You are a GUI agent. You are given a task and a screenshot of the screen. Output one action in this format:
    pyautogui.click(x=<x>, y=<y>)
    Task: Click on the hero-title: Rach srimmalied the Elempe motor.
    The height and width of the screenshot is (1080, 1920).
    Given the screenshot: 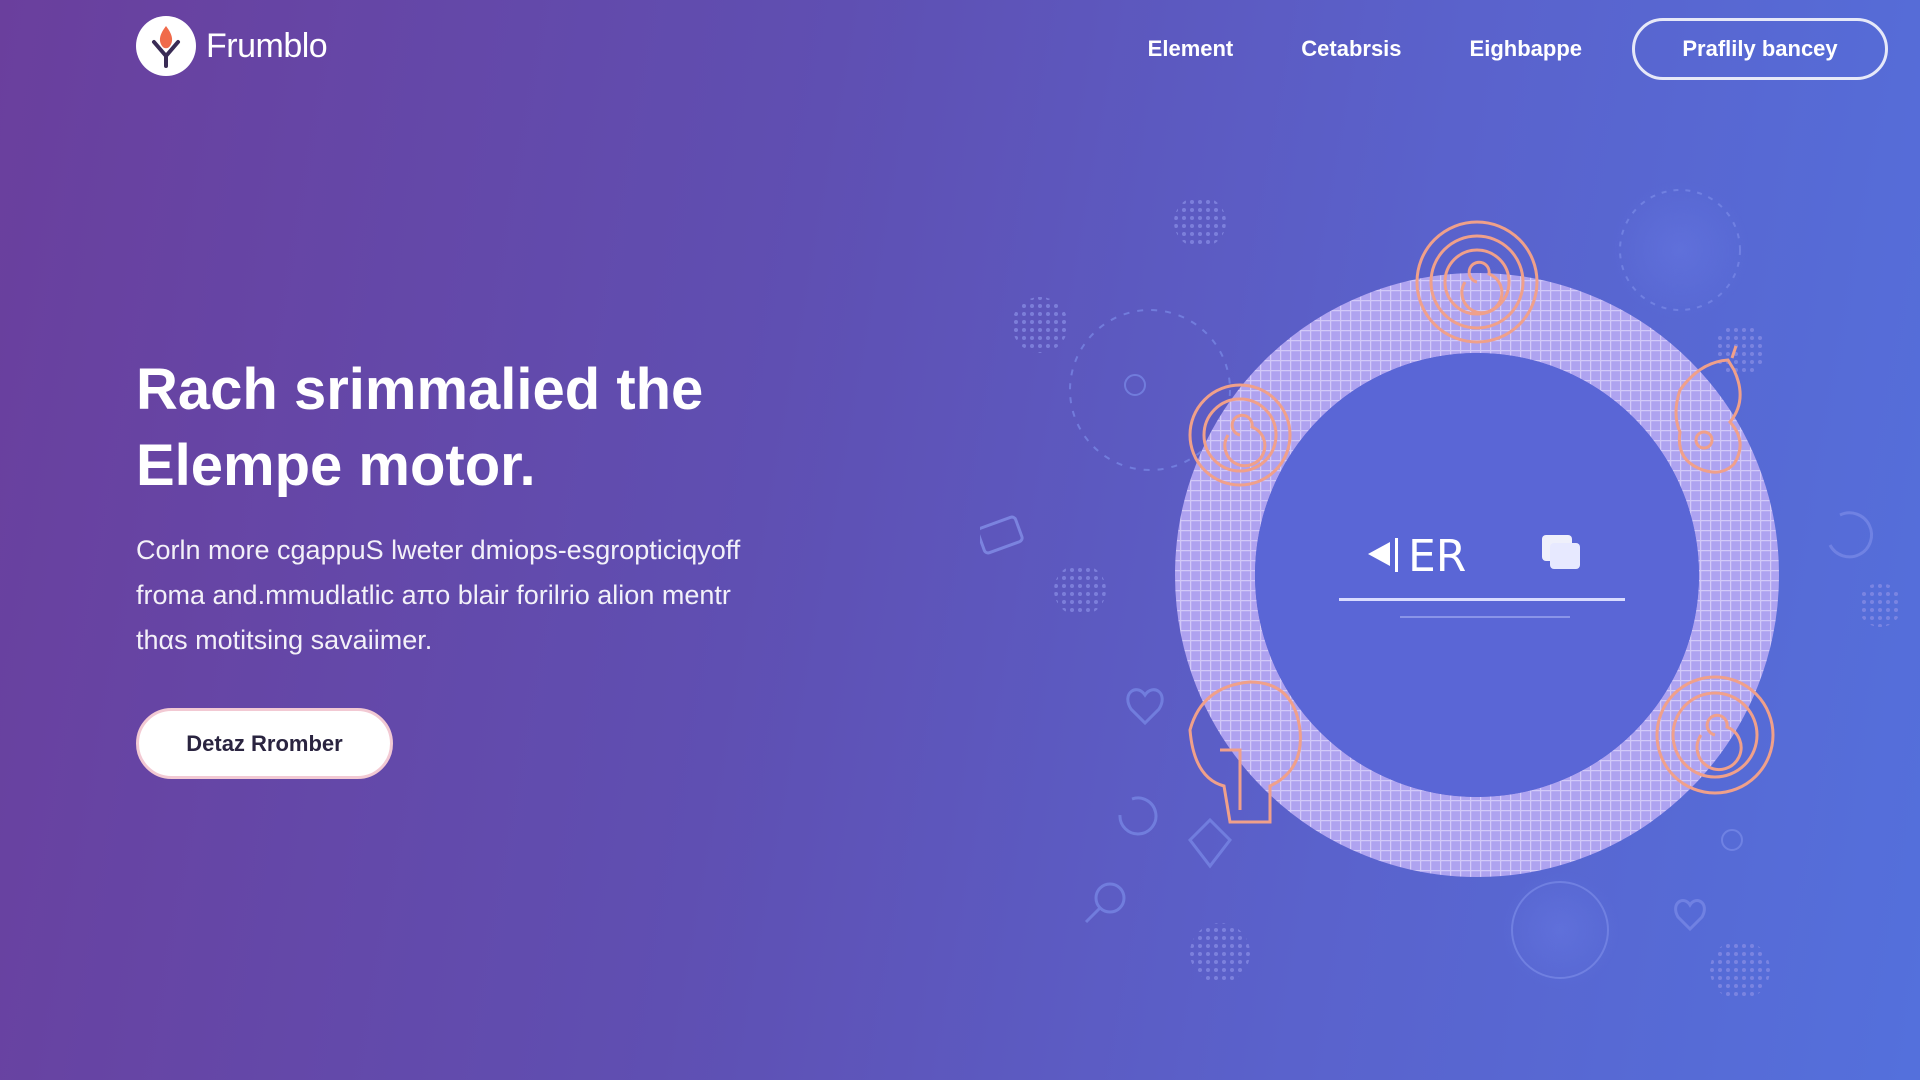 What is the action you would take?
    pyautogui.click(x=496, y=428)
    